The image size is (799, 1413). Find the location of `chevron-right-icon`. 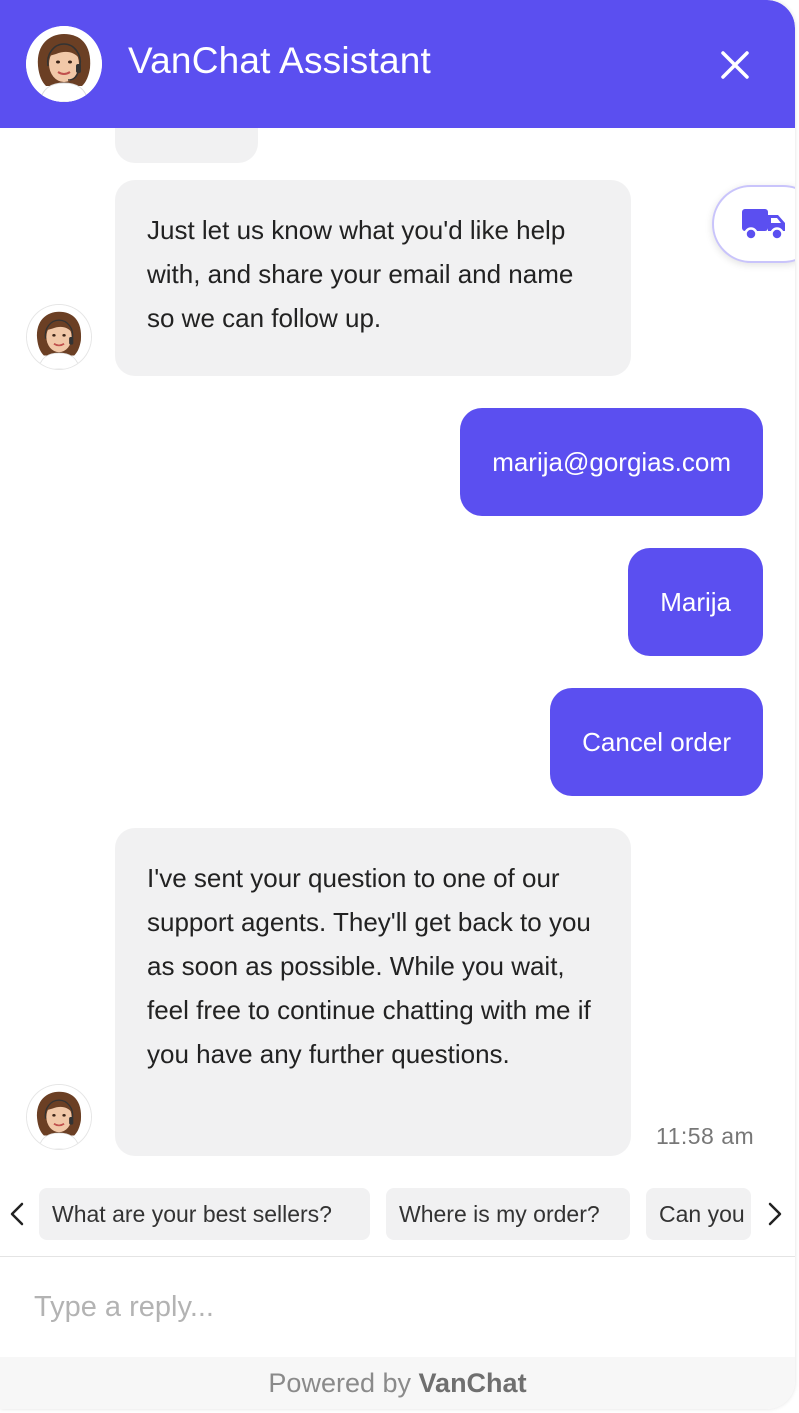

chevron-right-icon is located at coordinates (775, 1214).